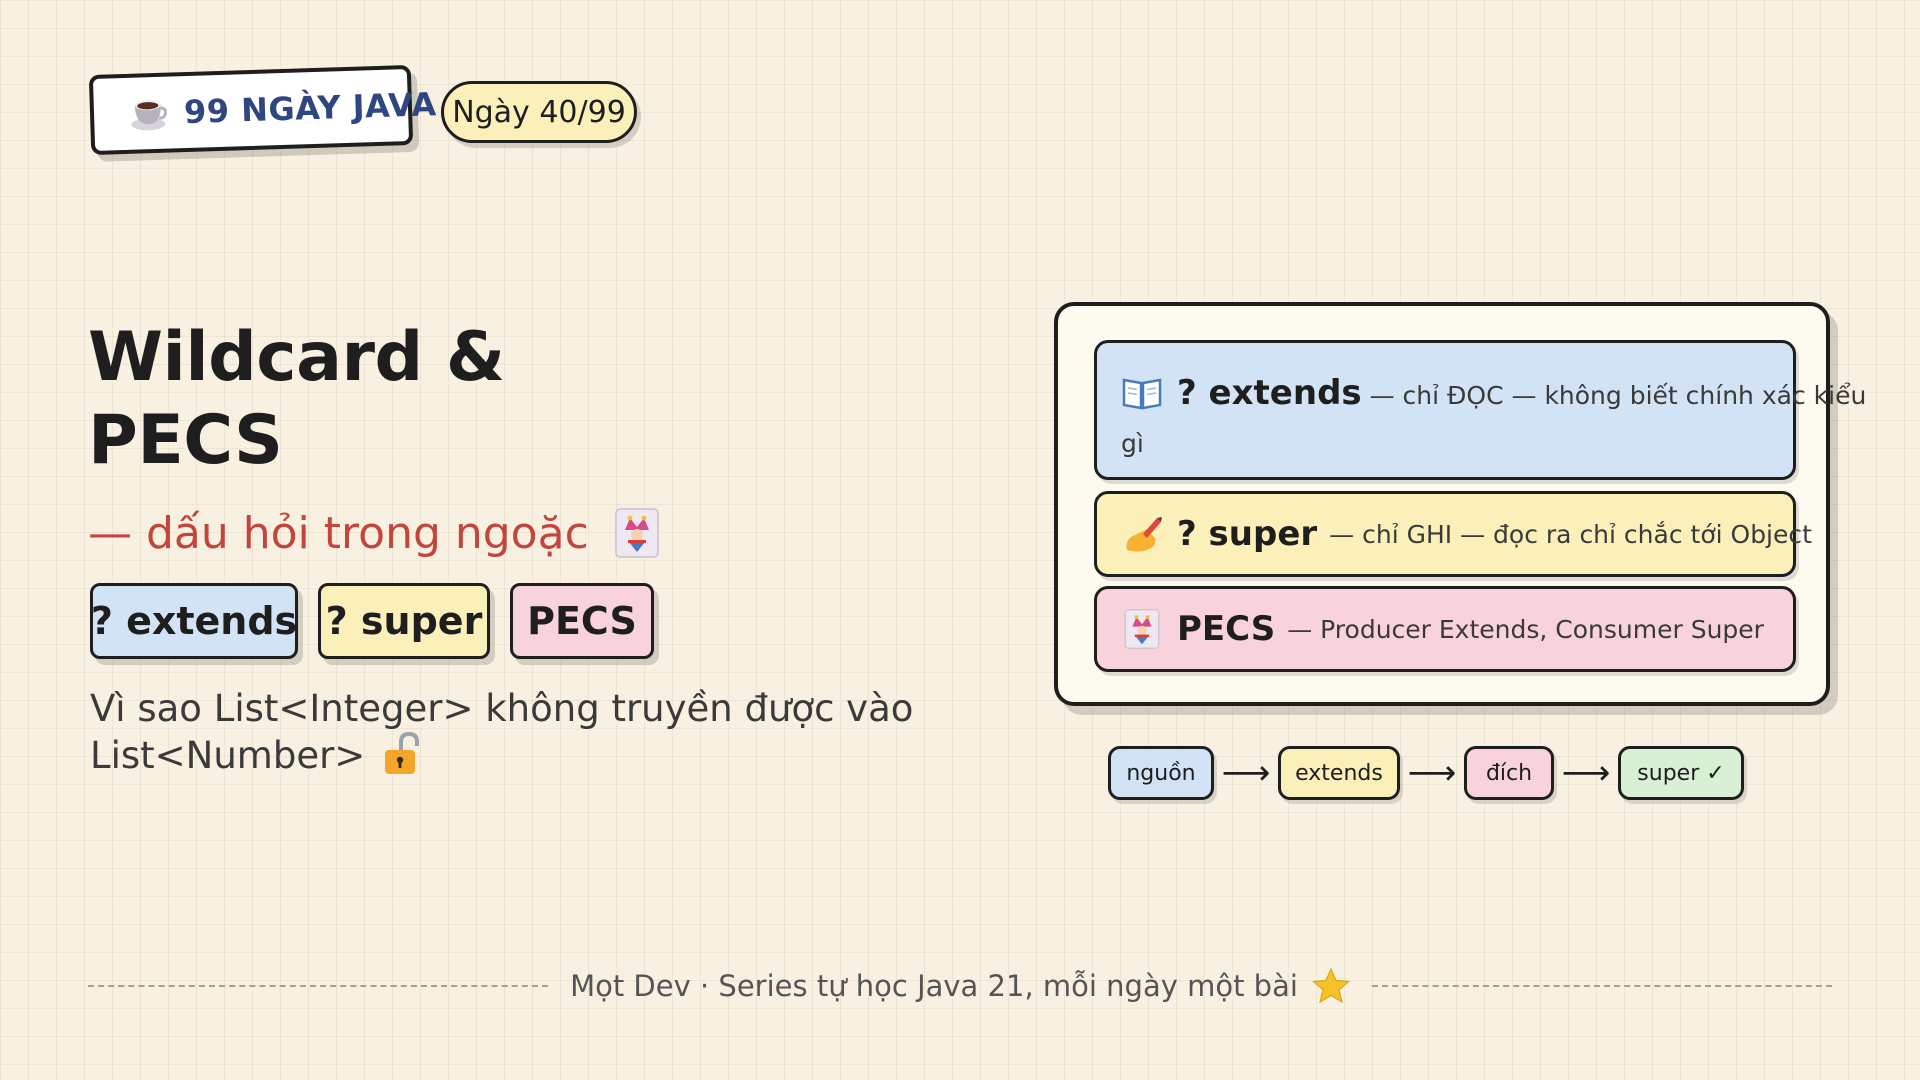 This screenshot has width=1920, height=1080. Describe the element at coordinates (582, 621) in the screenshot. I see `tag-pecs: PECS` at that location.